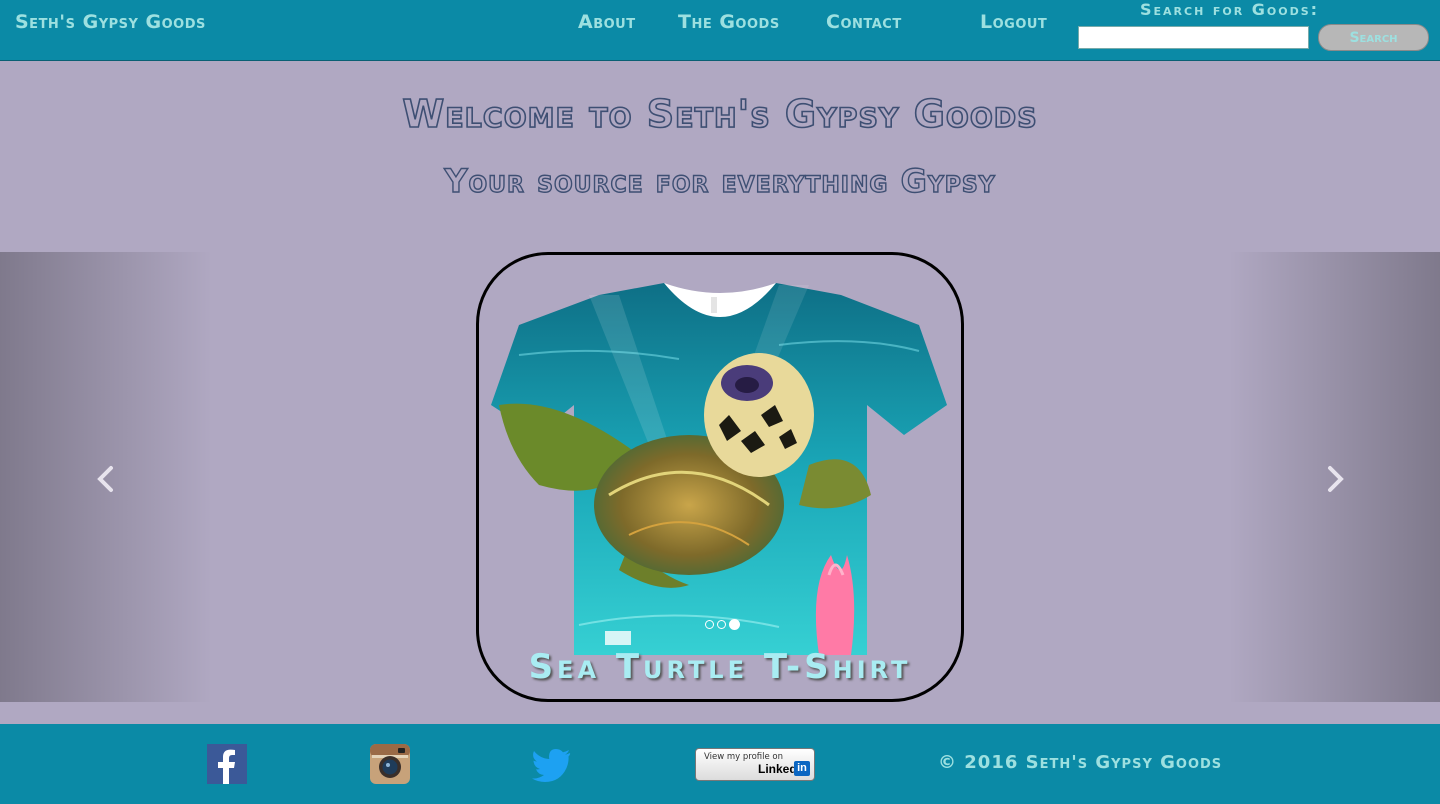 The width and height of the screenshot is (1440, 804). Describe the element at coordinates (744, 757) in the screenshot. I see `linkedin-badge-caption: View my profile on` at that location.